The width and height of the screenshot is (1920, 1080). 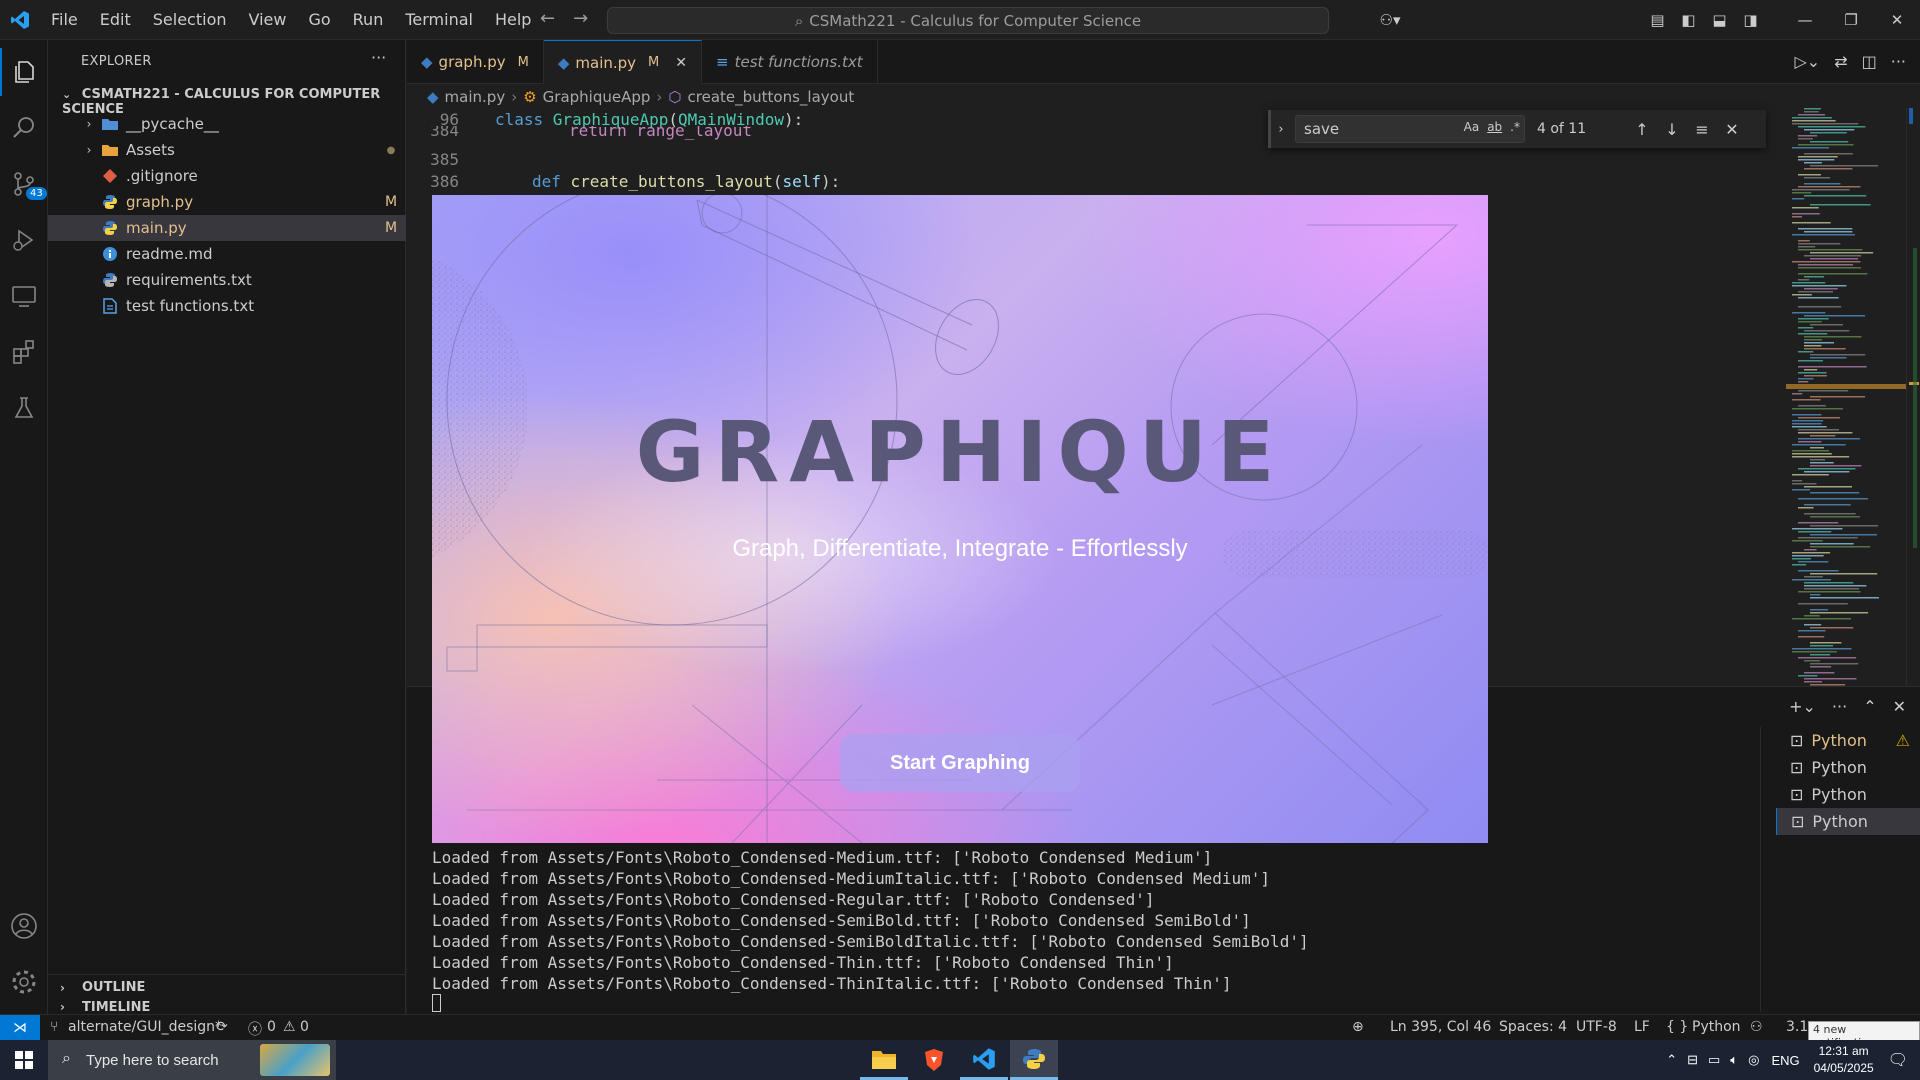 What do you see at coordinates (222, 1027) in the screenshot?
I see `sync-icon: ⟳` at bounding box center [222, 1027].